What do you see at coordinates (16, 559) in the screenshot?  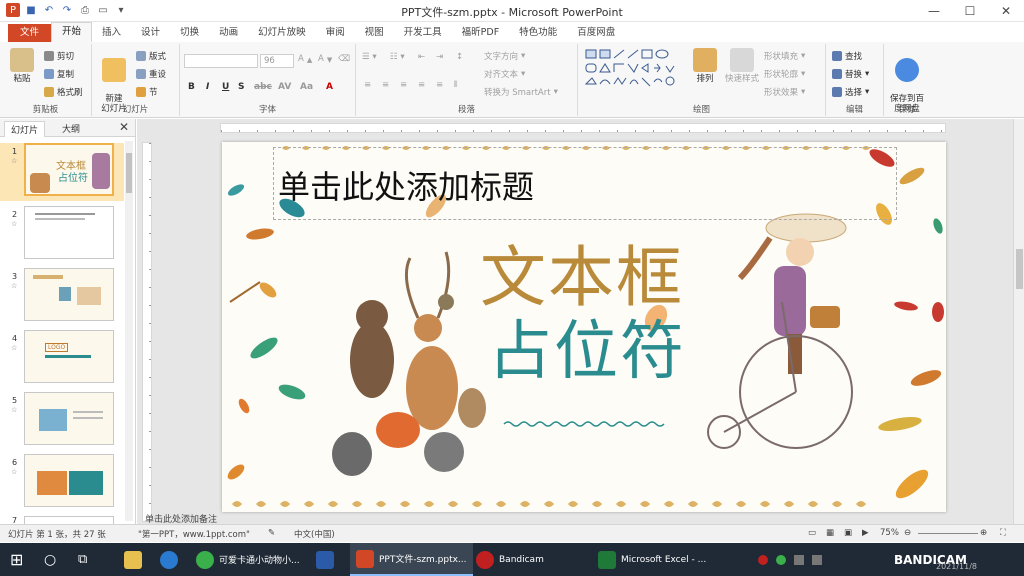 I see `start-button: ⊞` at bounding box center [16, 559].